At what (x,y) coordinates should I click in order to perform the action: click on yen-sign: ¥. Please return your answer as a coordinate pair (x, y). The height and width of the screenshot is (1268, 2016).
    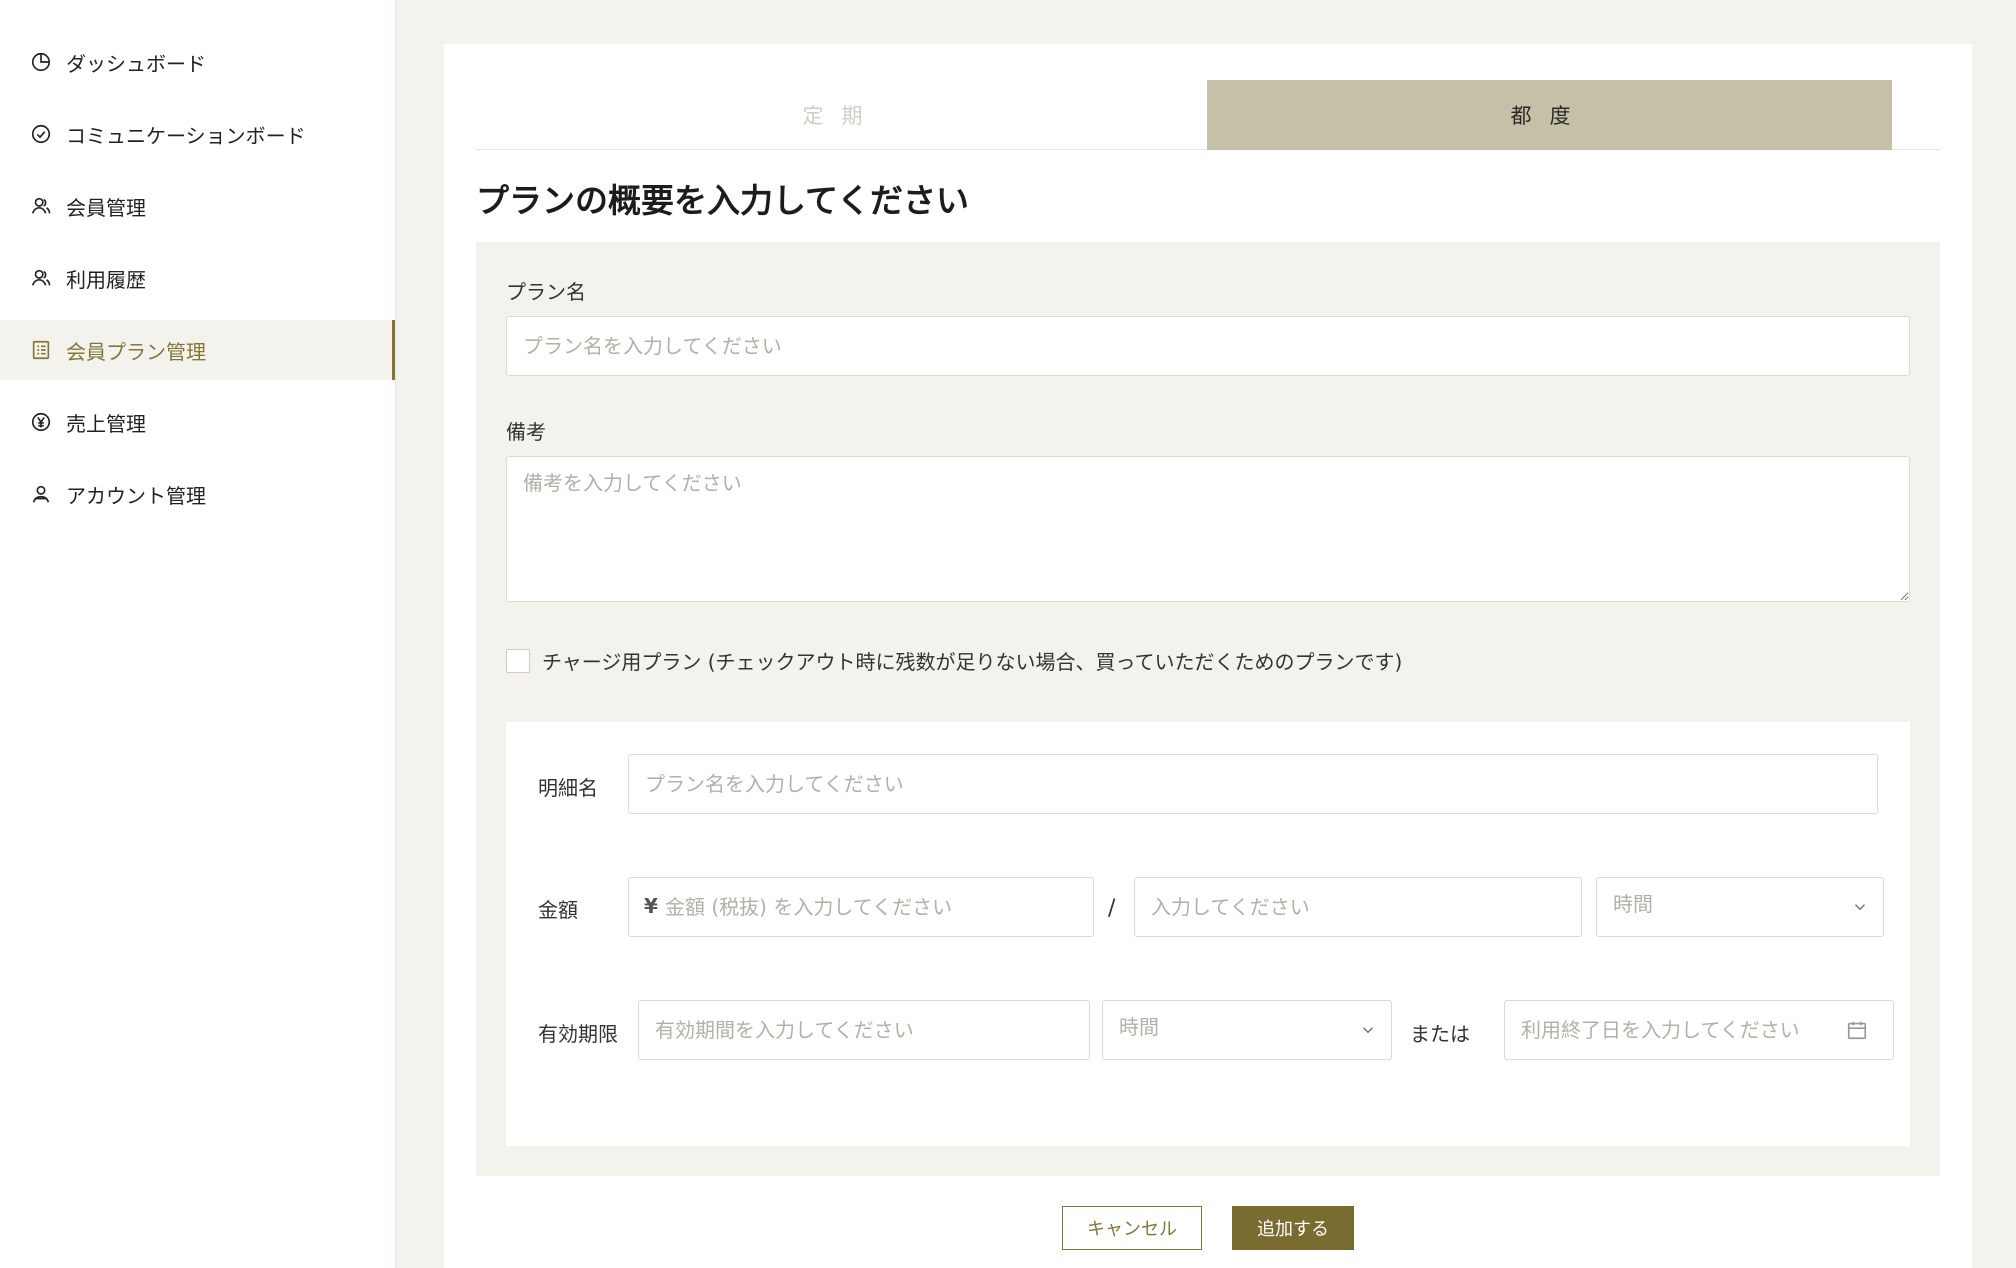
    Looking at the image, I should click on (651, 906).